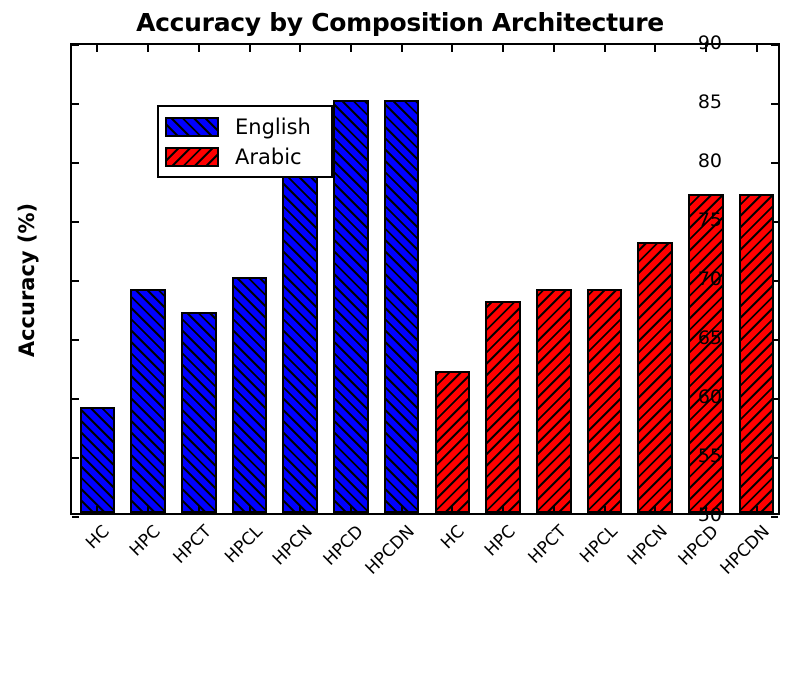 The width and height of the screenshot is (800, 677). I want to click on y-tick-label: 90, so click(709, 43).